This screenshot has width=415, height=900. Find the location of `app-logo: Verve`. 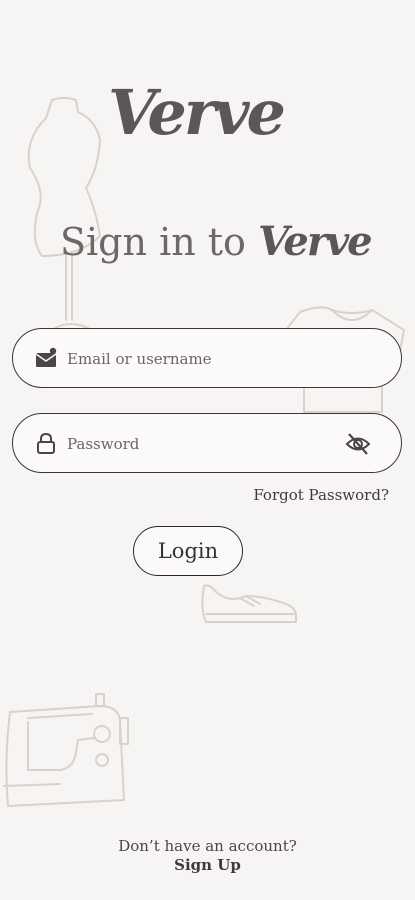

app-logo: Verve is located at coordinates (197, 112).